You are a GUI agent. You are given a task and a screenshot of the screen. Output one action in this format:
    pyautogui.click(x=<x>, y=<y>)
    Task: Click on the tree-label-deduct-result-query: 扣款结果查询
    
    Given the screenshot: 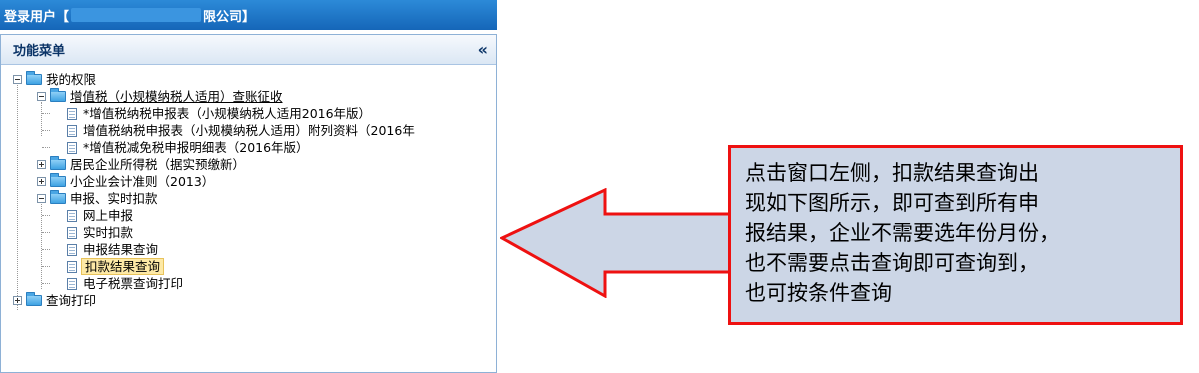 What is the action you would take?
    pyautogui.click(x=123, y=266)
    